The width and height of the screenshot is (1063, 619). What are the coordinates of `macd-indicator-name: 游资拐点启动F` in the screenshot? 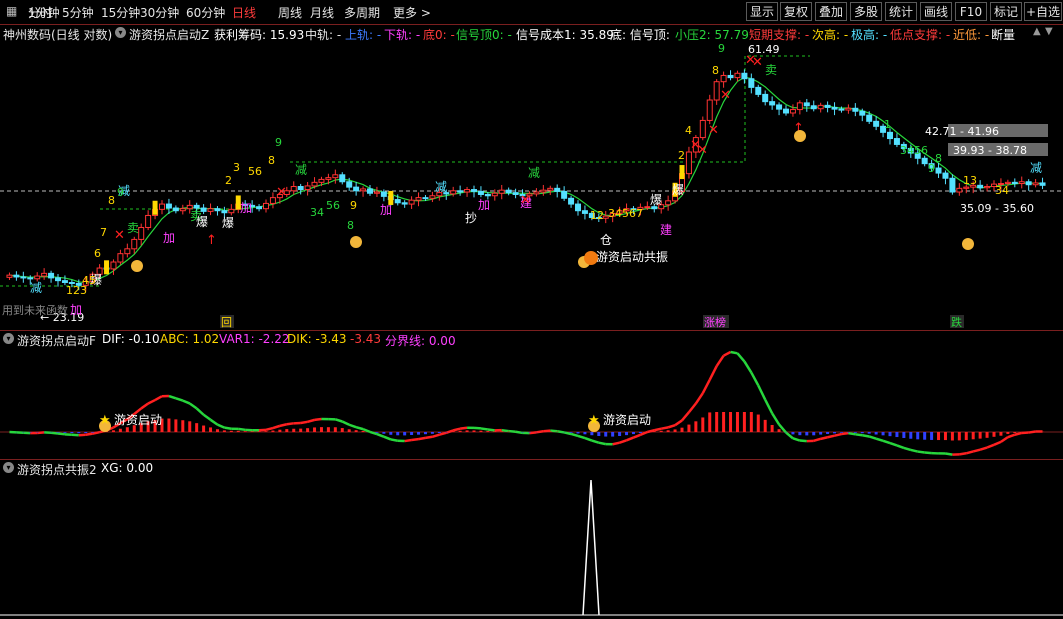 It's located at (56, 340).